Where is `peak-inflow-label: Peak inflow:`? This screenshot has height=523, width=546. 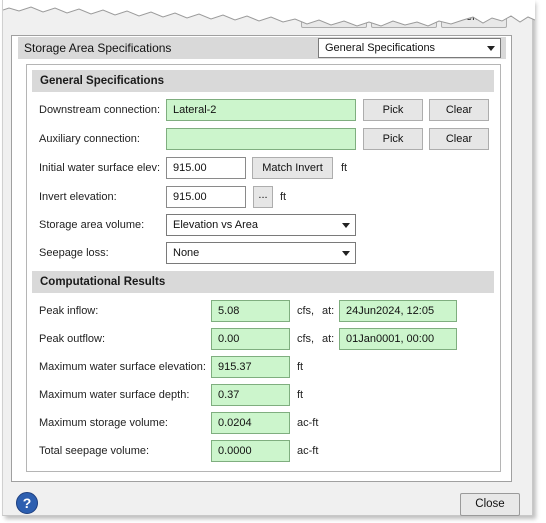
peak-inflow-label: Peak inflow: is located at coordinates (69, 311).